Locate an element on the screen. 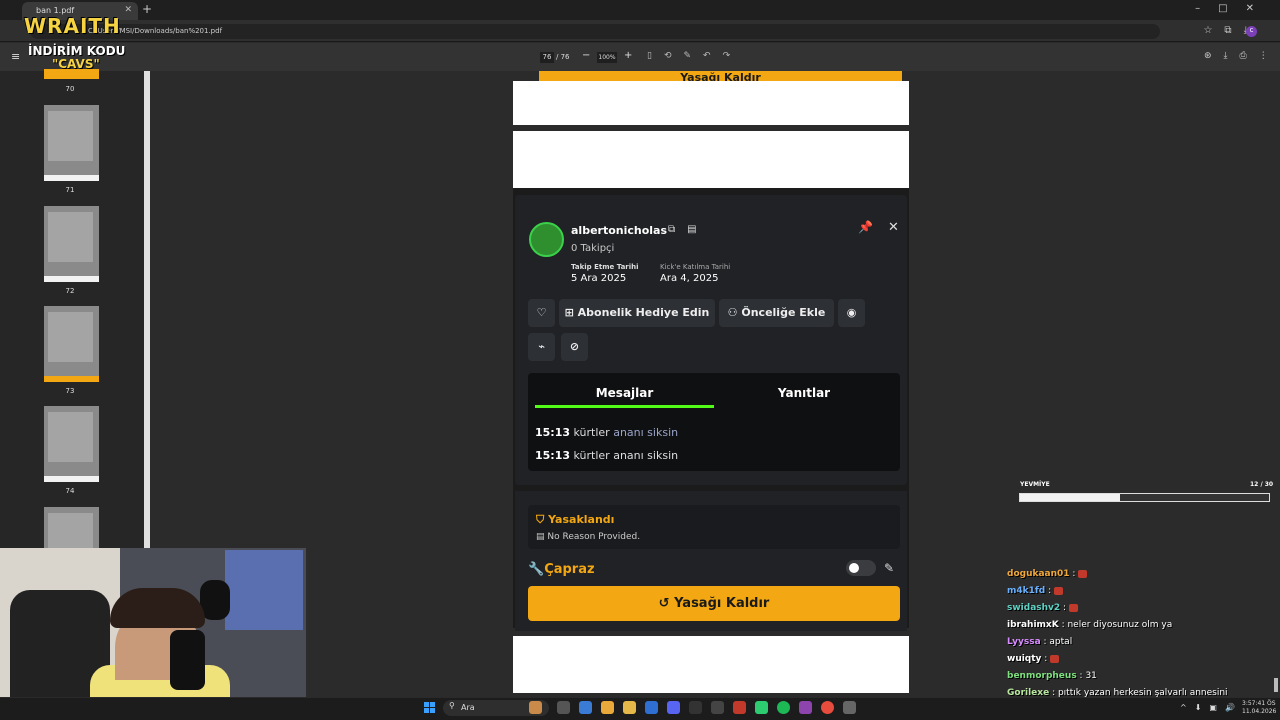  chat-text: 31 is located at coordinates (1091, 676).